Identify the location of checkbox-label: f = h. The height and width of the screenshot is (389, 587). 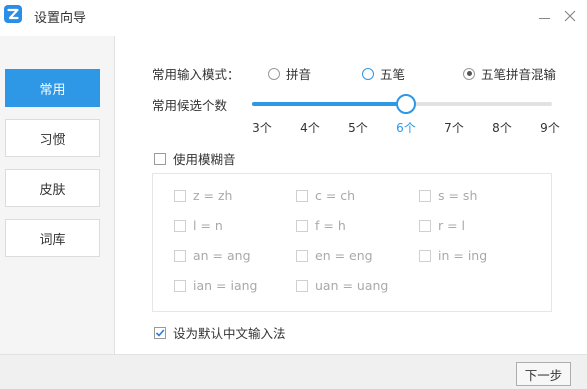
(330, 225).